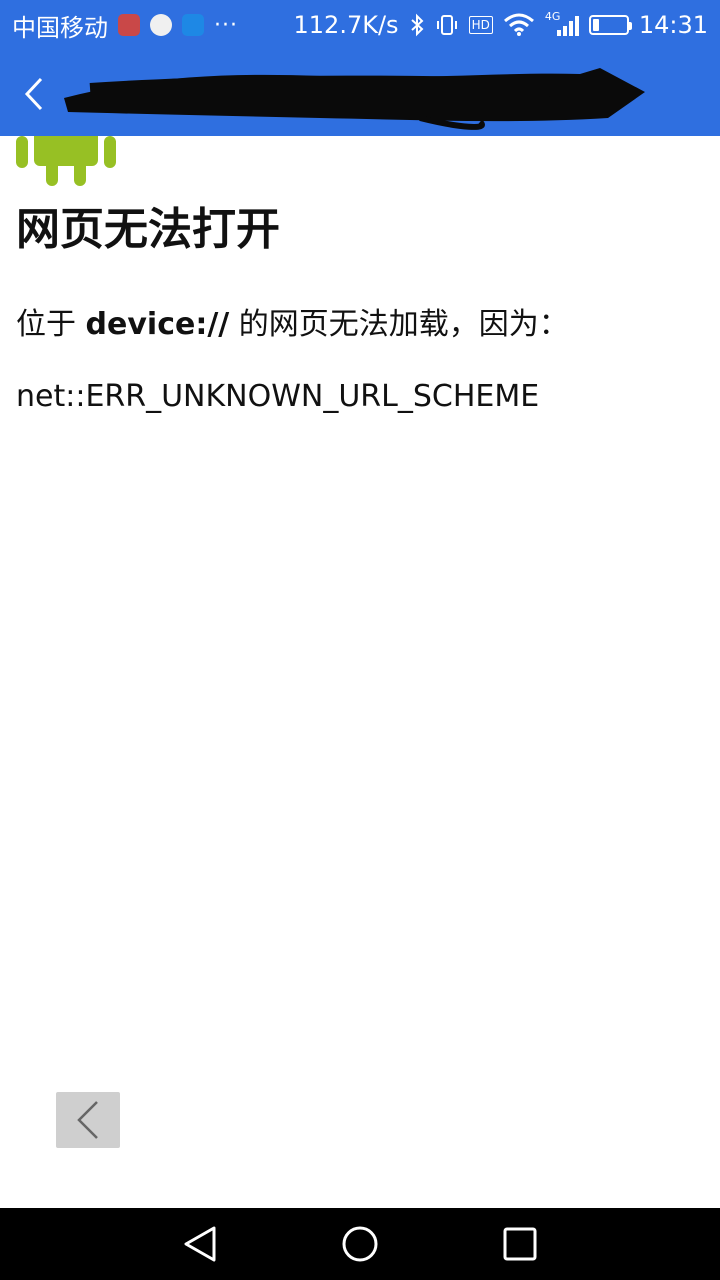 The height and width of the screenshot is (1280, 720). Describe the element at coordinates (193, 25) in the screenshot. I see `message-icon` at that location.